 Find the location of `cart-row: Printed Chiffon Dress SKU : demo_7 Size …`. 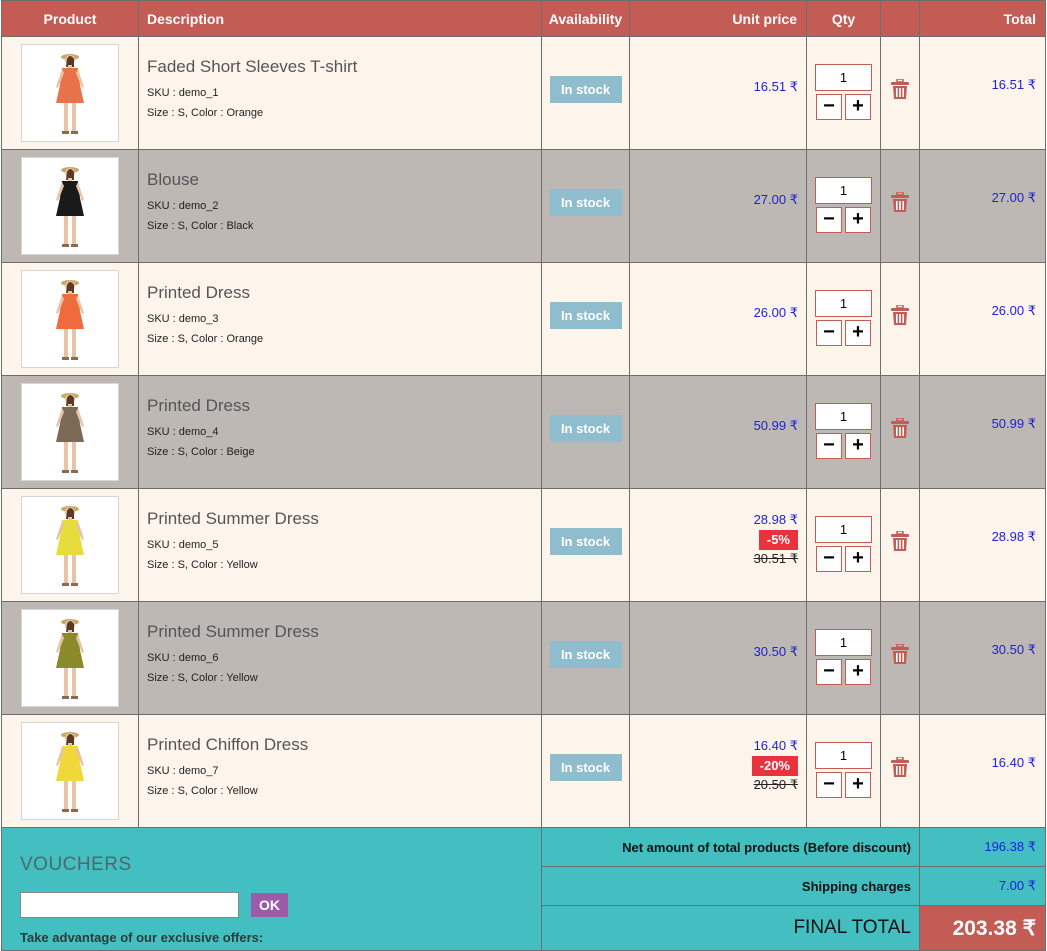

cart-row: Printed Chiffon Dress SKU : demo_7 Size … is located at coordinates (523, 771).